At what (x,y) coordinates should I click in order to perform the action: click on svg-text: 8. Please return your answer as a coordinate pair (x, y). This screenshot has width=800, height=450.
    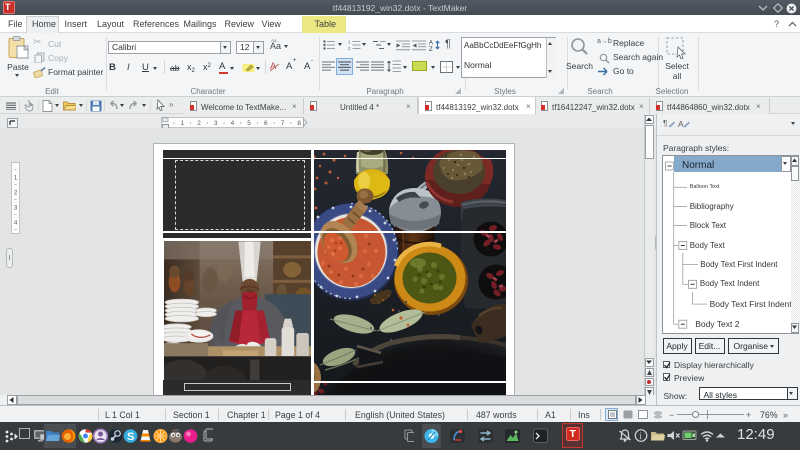
    Looking at the image, I should click on (299, 123).